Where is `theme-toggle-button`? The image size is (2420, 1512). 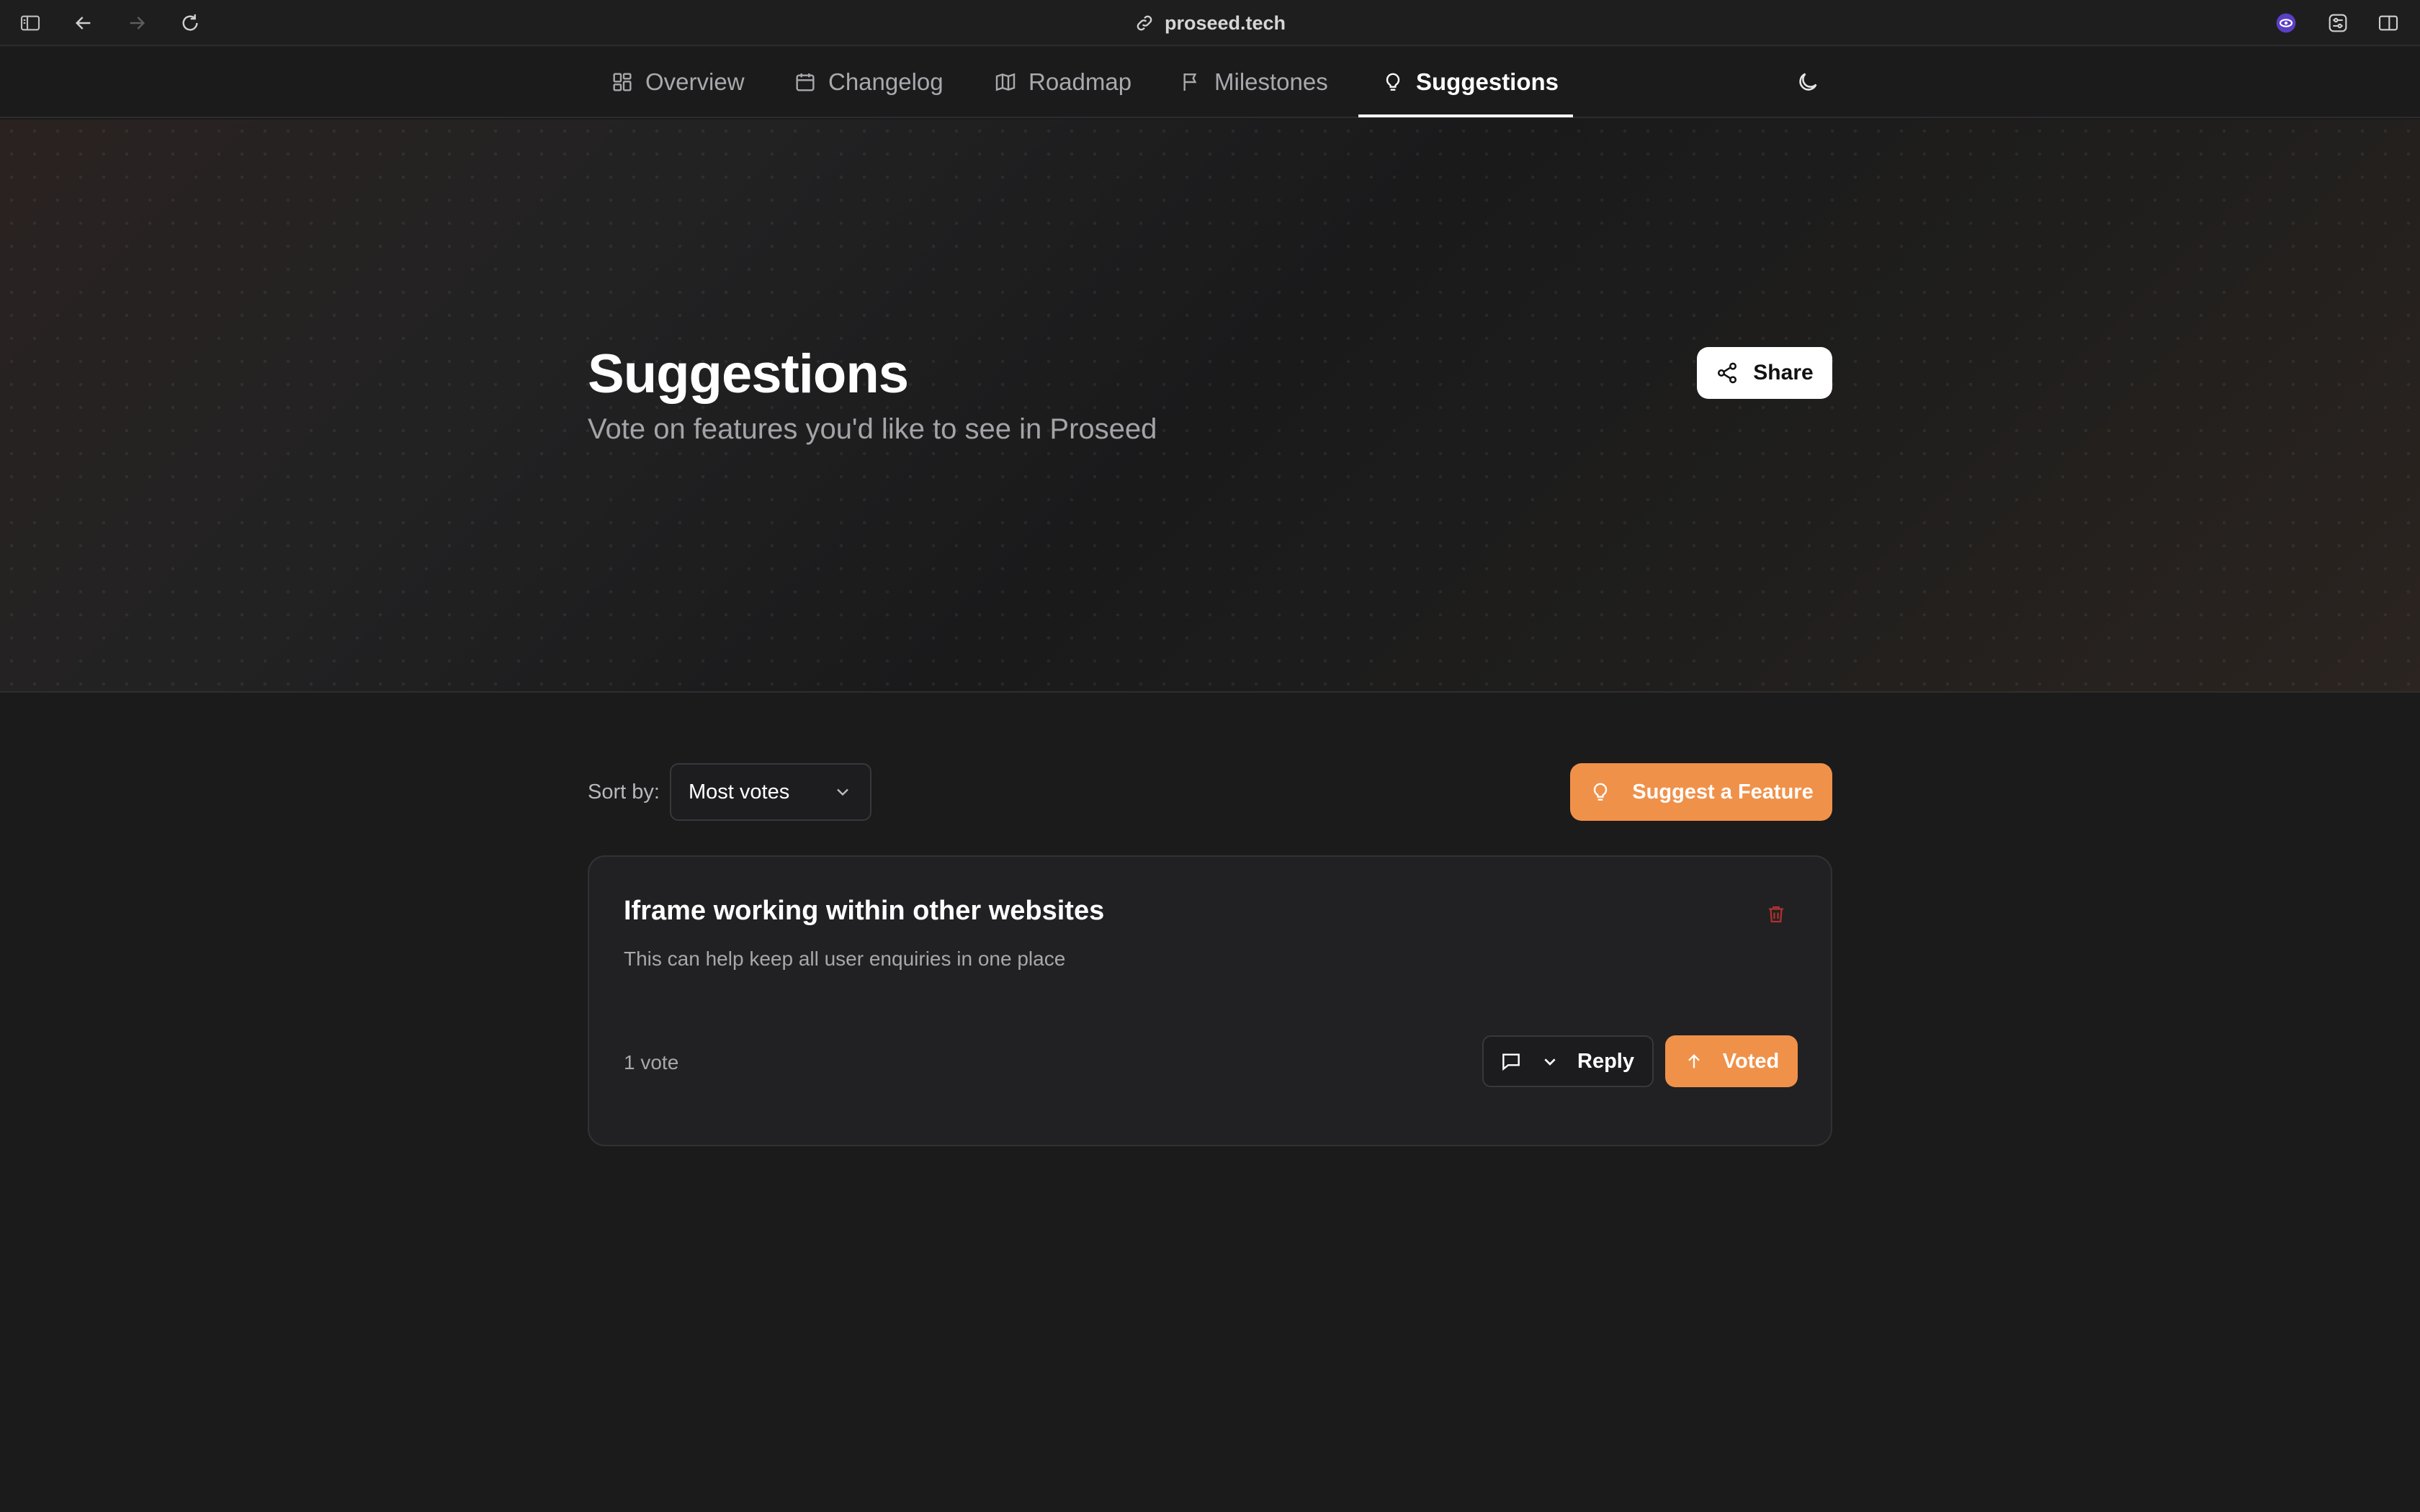 theme-toggle-button is located at coordinates (1808, 82).